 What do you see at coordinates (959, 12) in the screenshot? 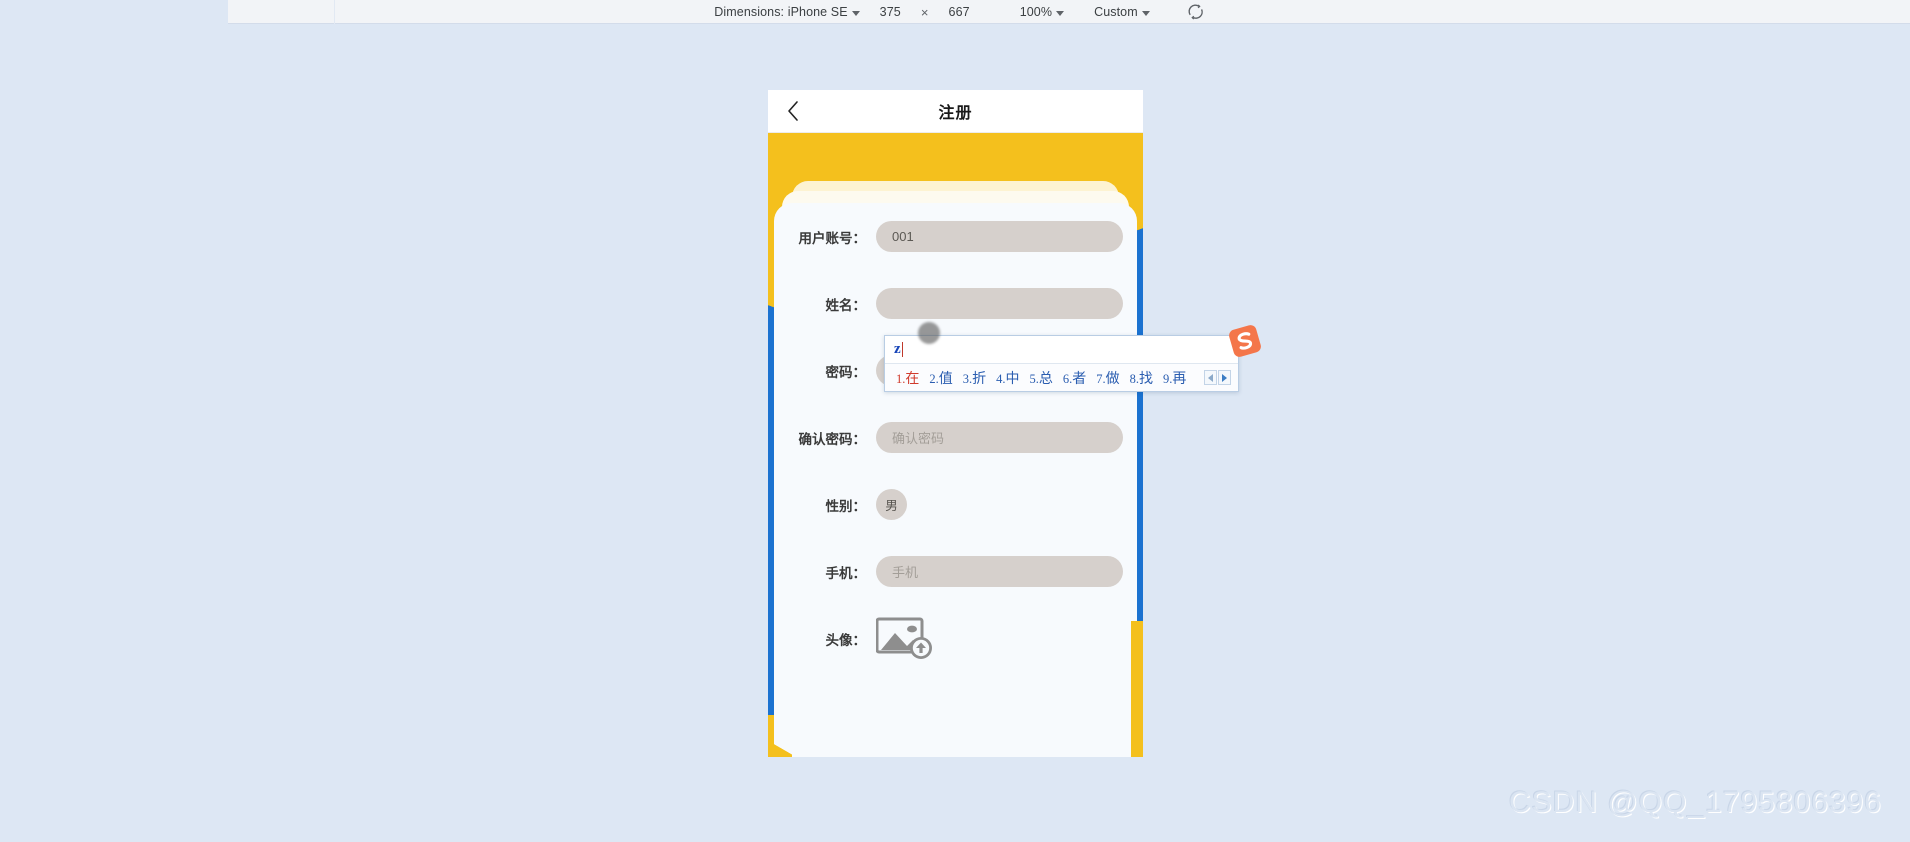
I see `viewport-height-input: 667` at bounding box center [959, 12].